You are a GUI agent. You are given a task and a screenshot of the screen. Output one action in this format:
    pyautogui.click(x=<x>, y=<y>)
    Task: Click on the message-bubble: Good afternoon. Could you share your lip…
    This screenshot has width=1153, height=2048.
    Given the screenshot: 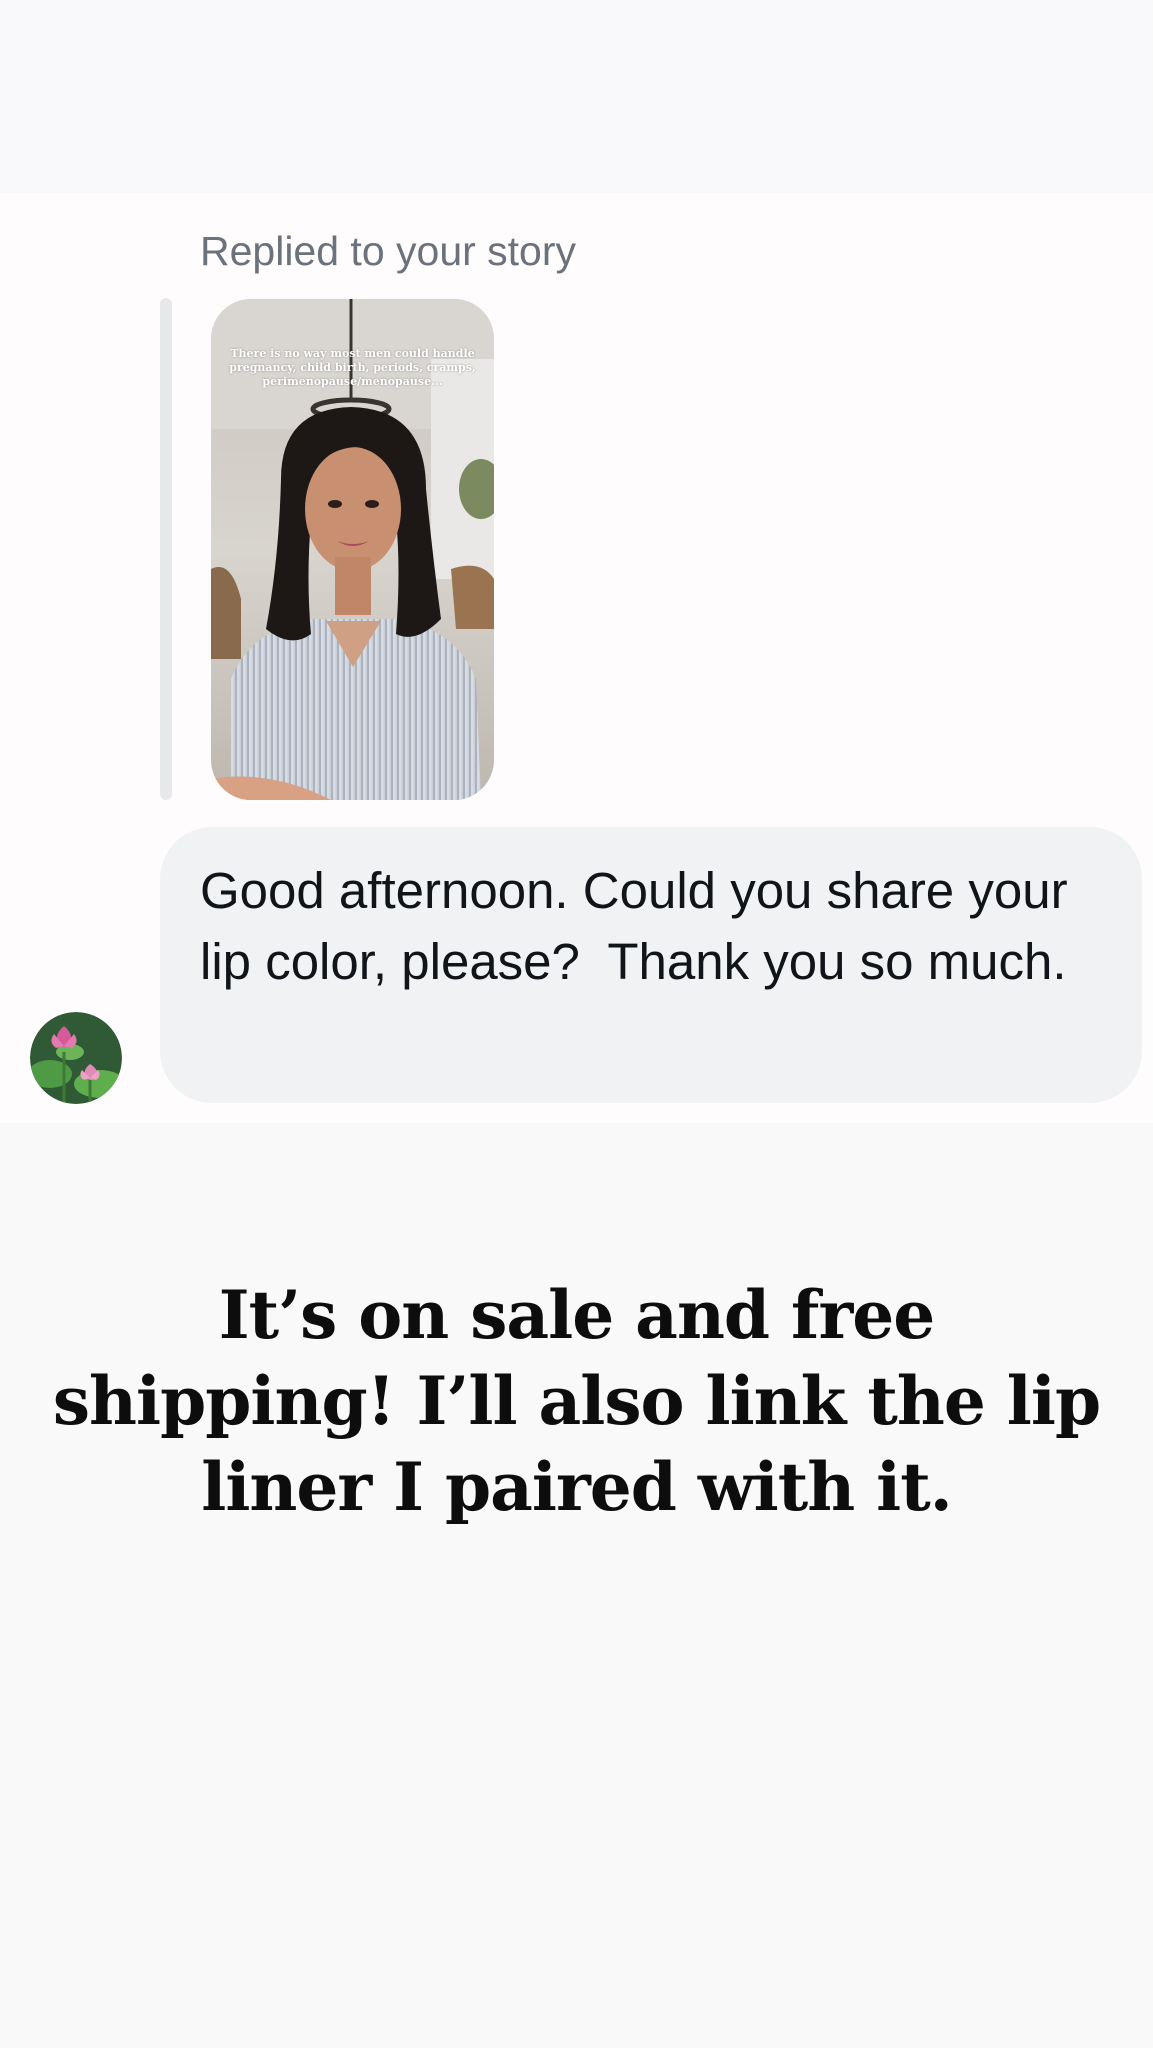 What is the action you would take?
    pyautogui.click(x=651, y=965)
    